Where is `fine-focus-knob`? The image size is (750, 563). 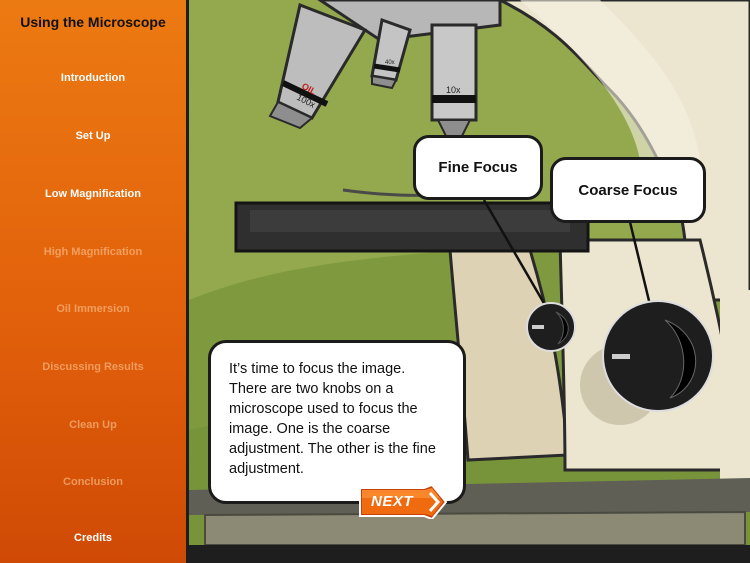 fine-focus-knob is located at coordinates (551, 327).